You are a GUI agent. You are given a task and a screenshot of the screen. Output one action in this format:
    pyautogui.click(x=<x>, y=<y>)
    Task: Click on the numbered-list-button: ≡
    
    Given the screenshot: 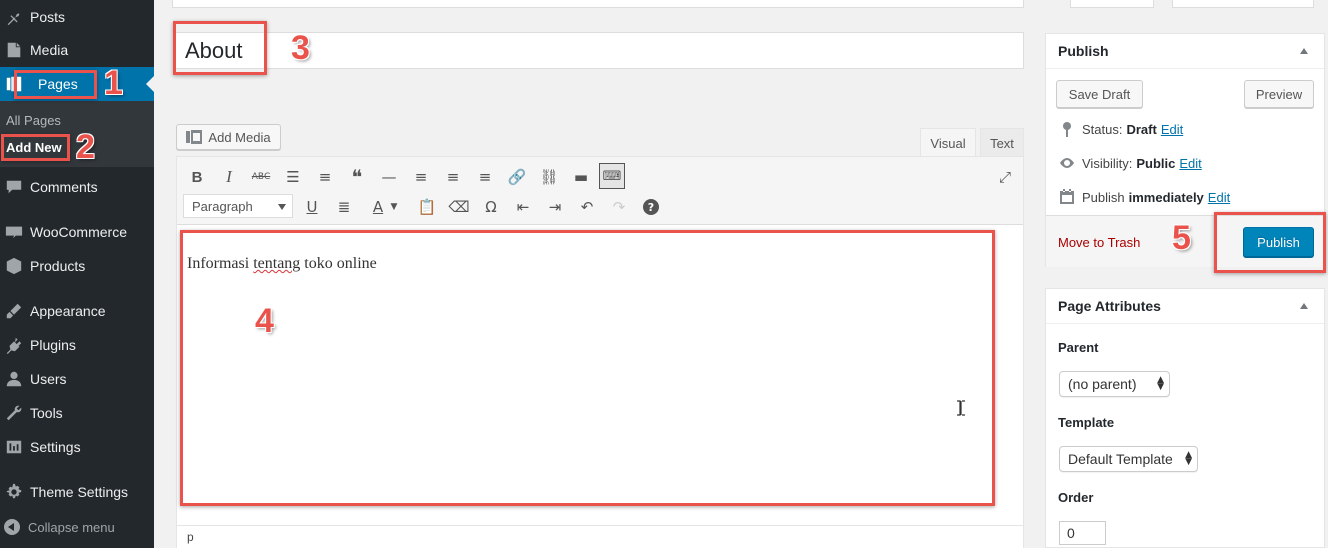 What is the action you would take?
    pyautogui.click(x=325, y=177)
    